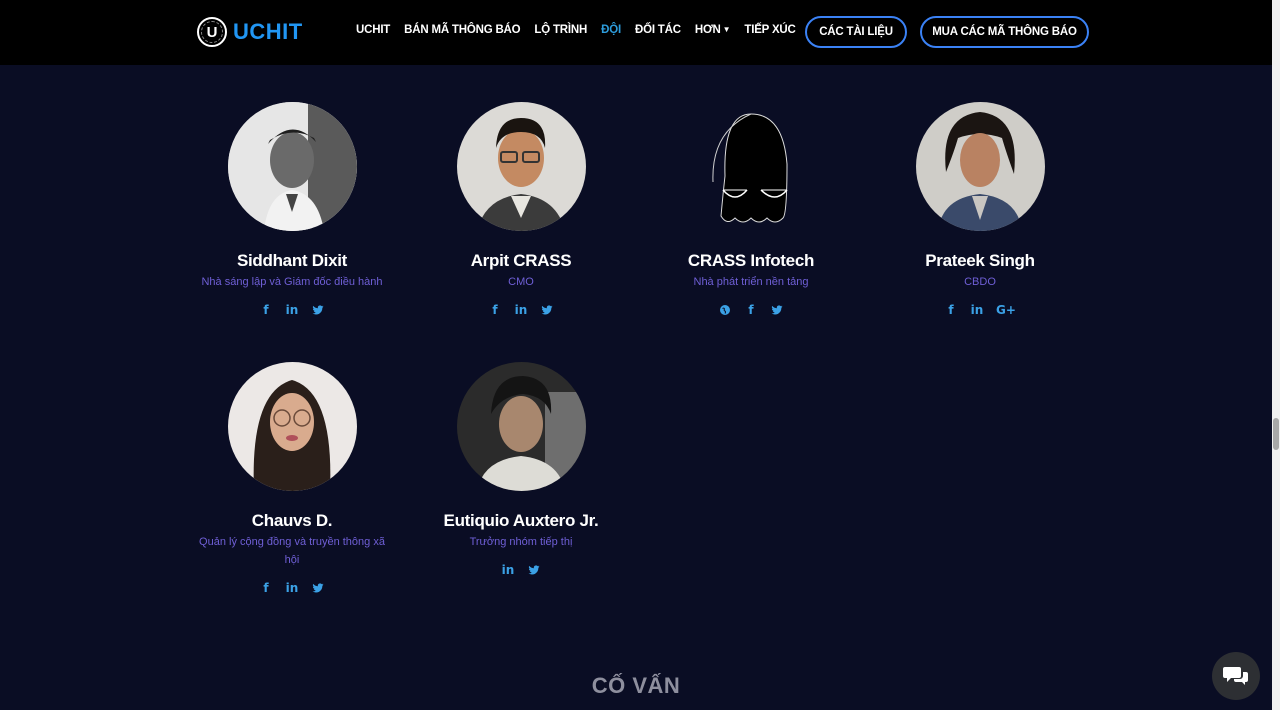 The height and width of the screenshot is (710, 1280). What do you see at coordinates (980, 260) in the screenshot?
I see `member-name: Prateek Singh` at bounding box center [980, 260].